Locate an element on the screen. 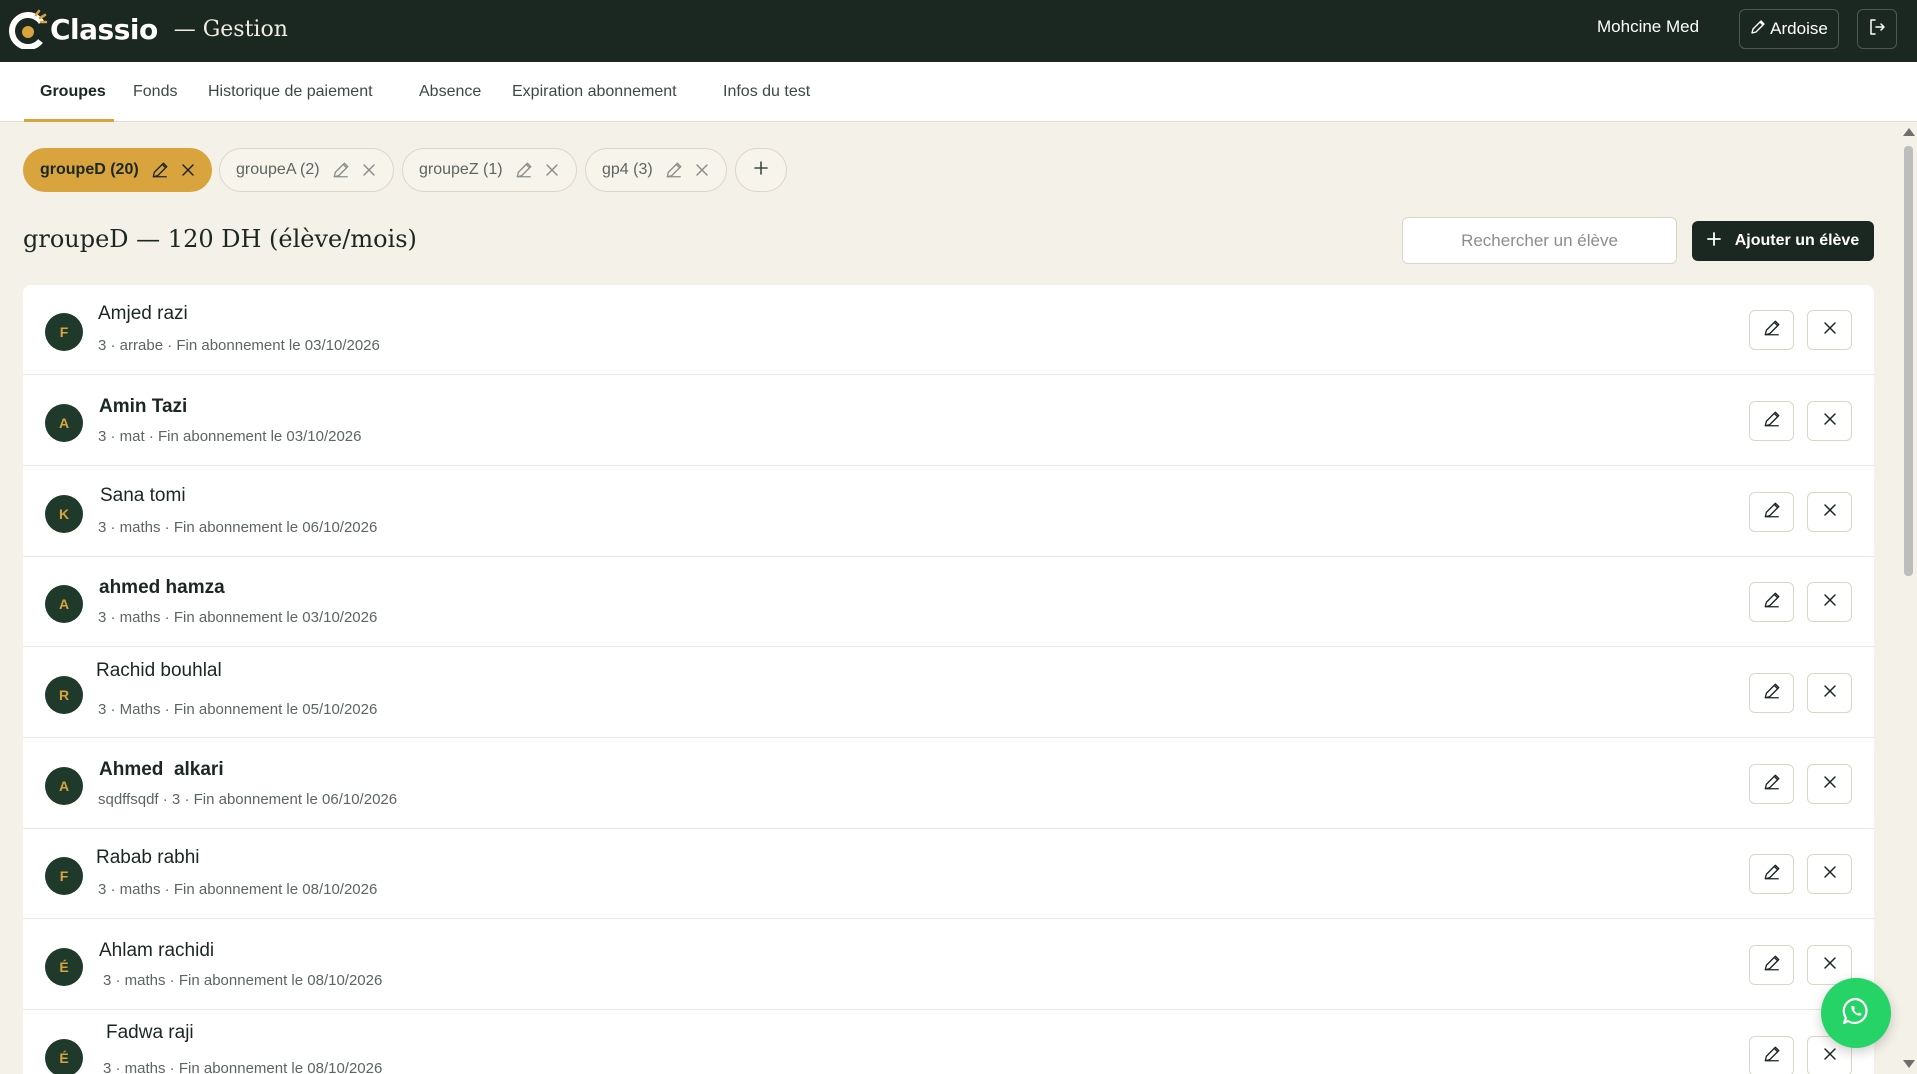 This screenshot has width=1917, height=1074. group-chip-groupeD: groupeD (20) is located at coordinates (117, 170).